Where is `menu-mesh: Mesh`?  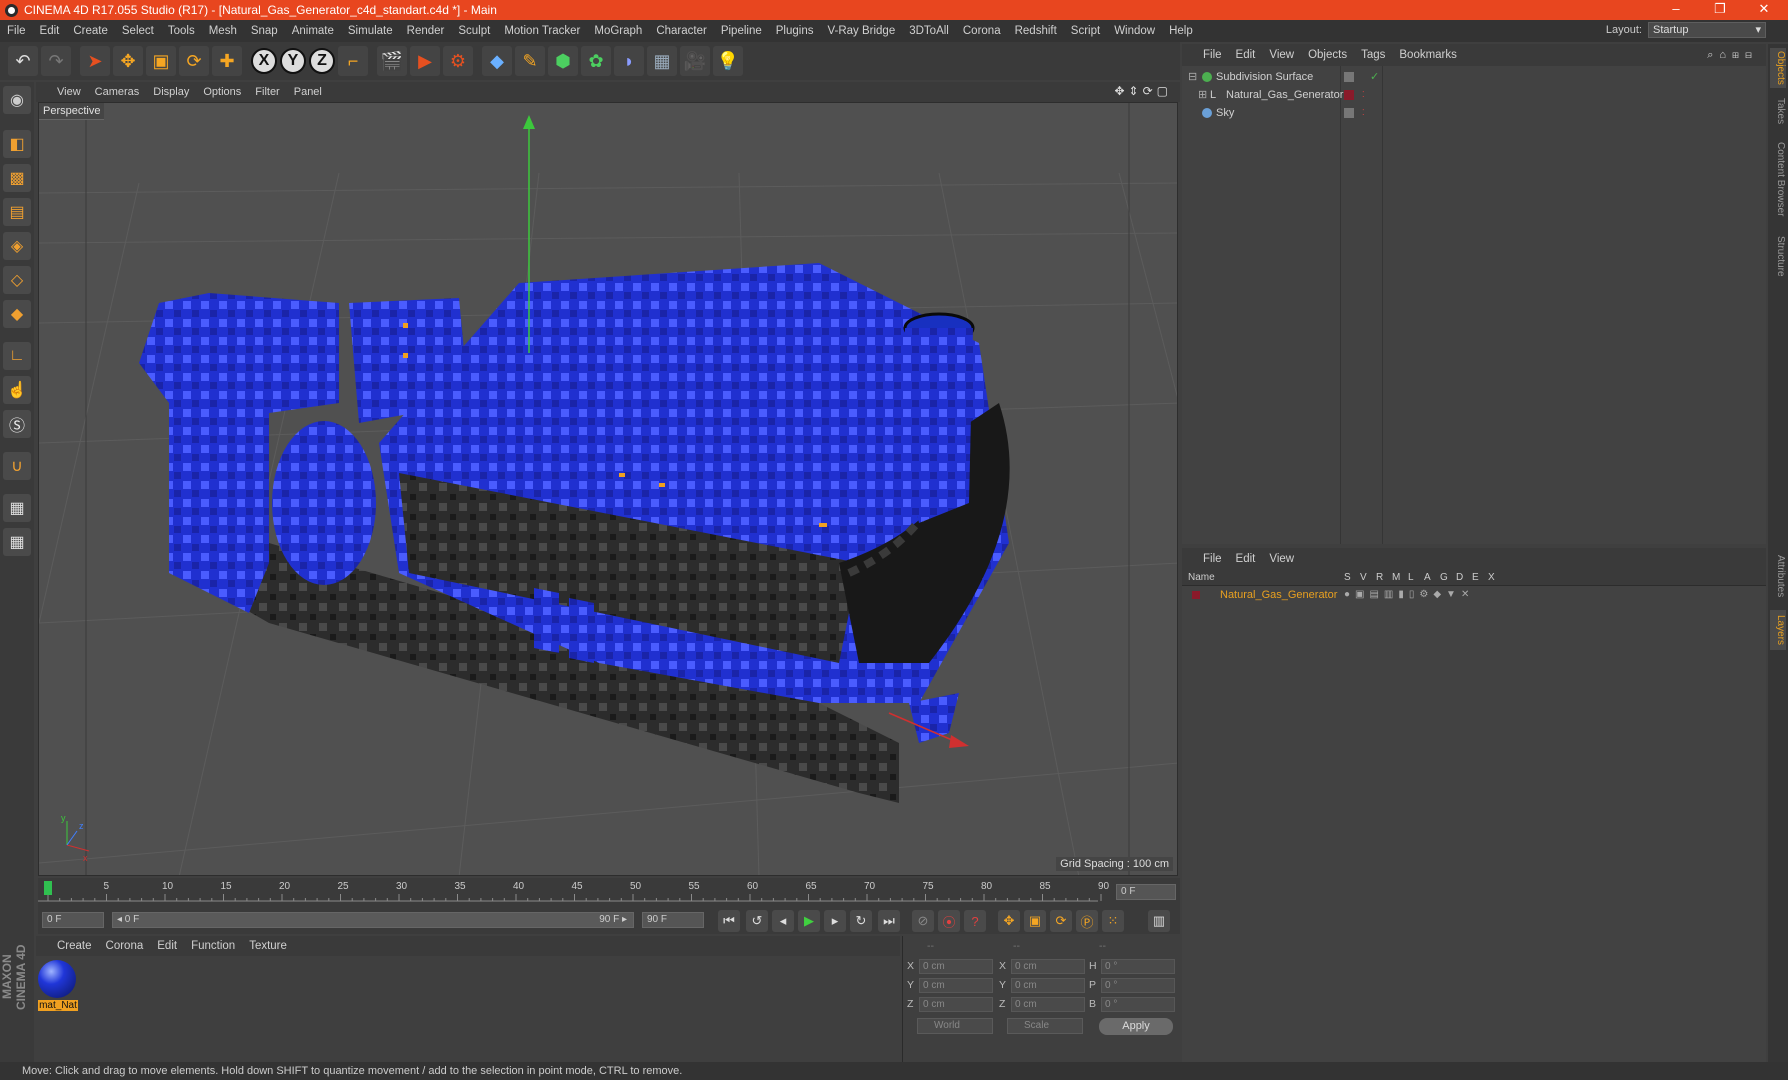 menu-mesh: Mesh is located at coordinates (223, 31).